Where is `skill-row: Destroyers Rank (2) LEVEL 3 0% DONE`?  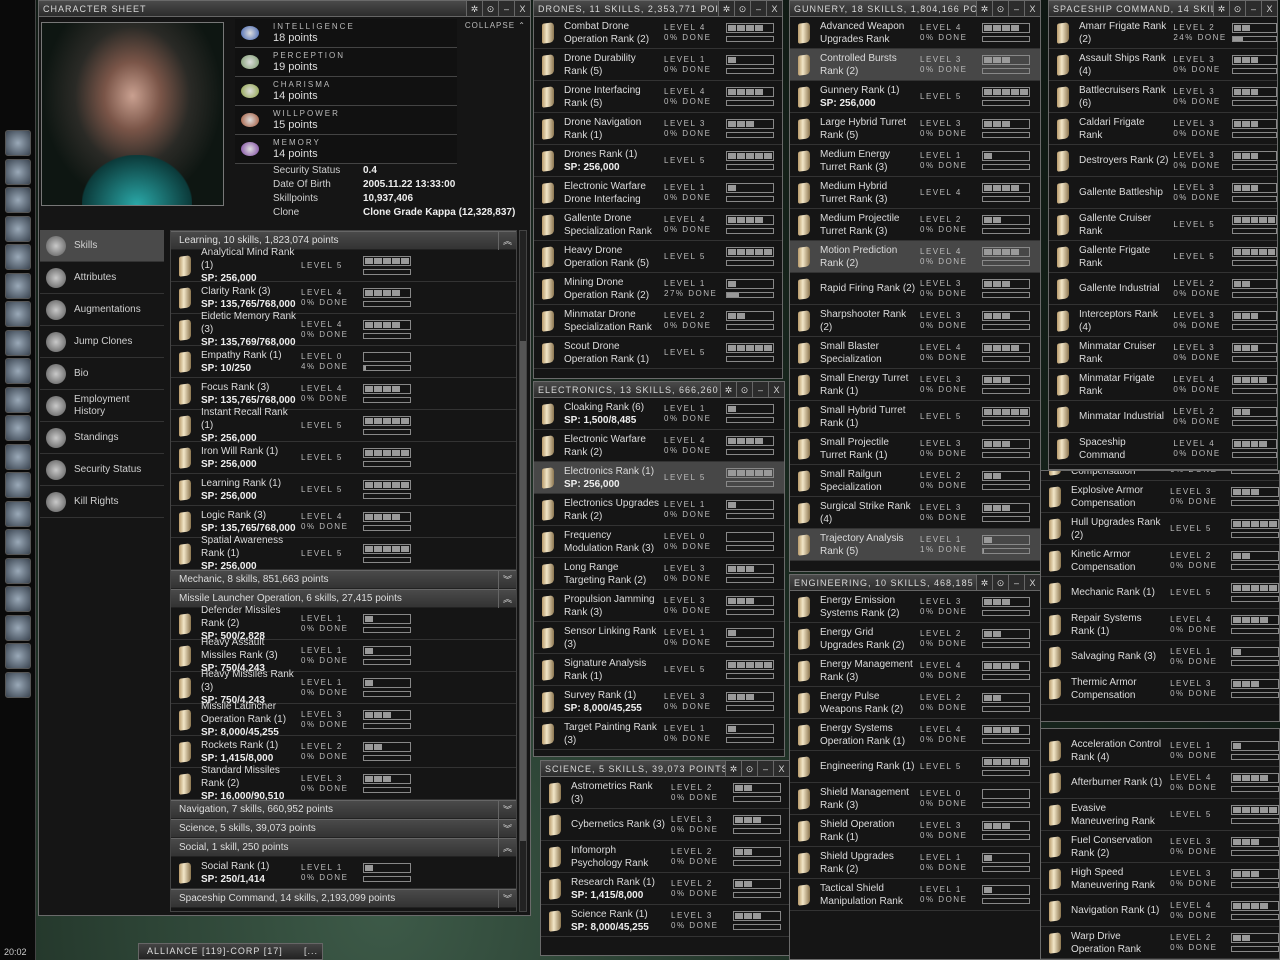
skill-row: Destroyers Rank (2) LEVEL 3 0% DONE is located at coordinates (1163, 161).